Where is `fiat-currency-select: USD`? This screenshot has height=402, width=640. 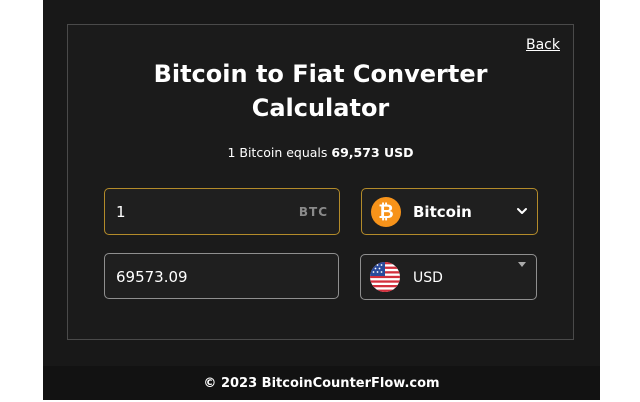 fiat-currency-select: USD is located at coordinates (448, 277).